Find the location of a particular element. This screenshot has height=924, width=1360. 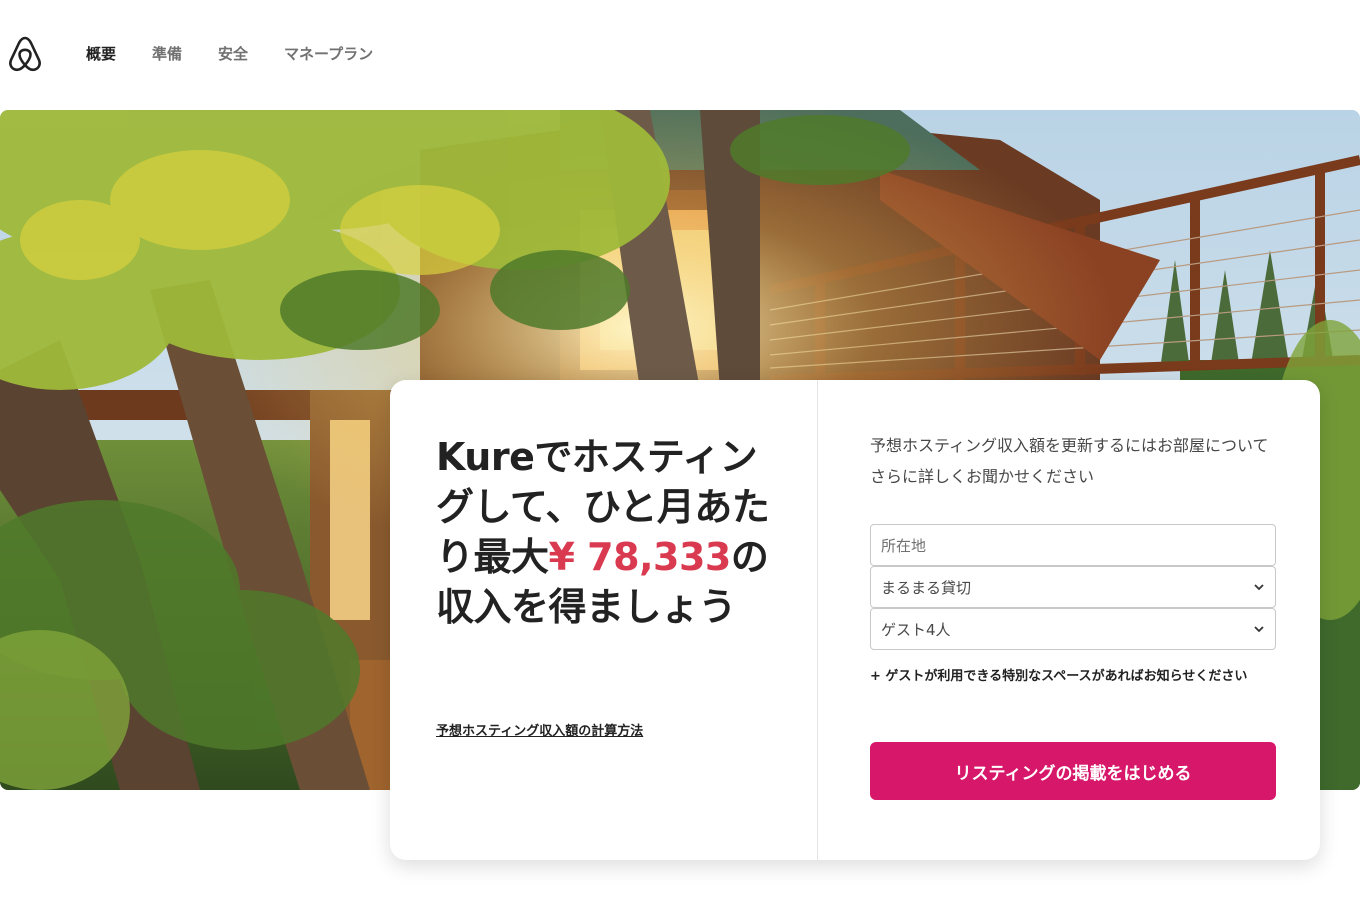

nav-item-preparation: 準備 is located at coordinates (167, 54).